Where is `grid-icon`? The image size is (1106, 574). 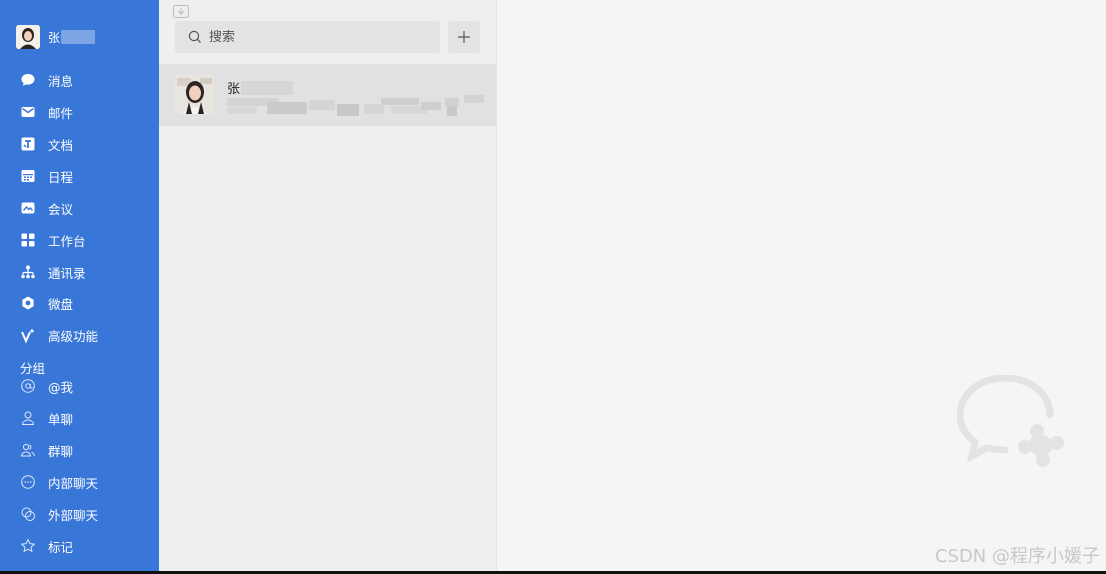
grid-icon is located at coordinates (28, 240).